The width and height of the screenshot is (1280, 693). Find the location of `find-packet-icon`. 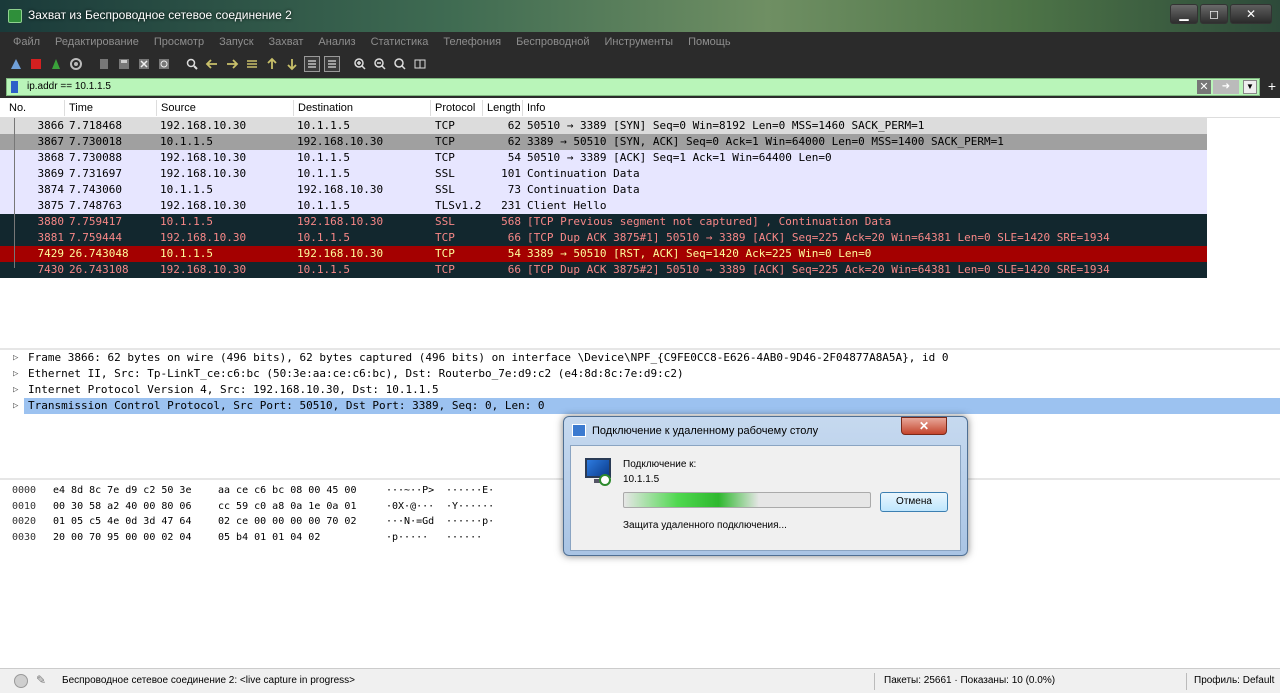

find-packet-icon is located at coordinates (192, 64).